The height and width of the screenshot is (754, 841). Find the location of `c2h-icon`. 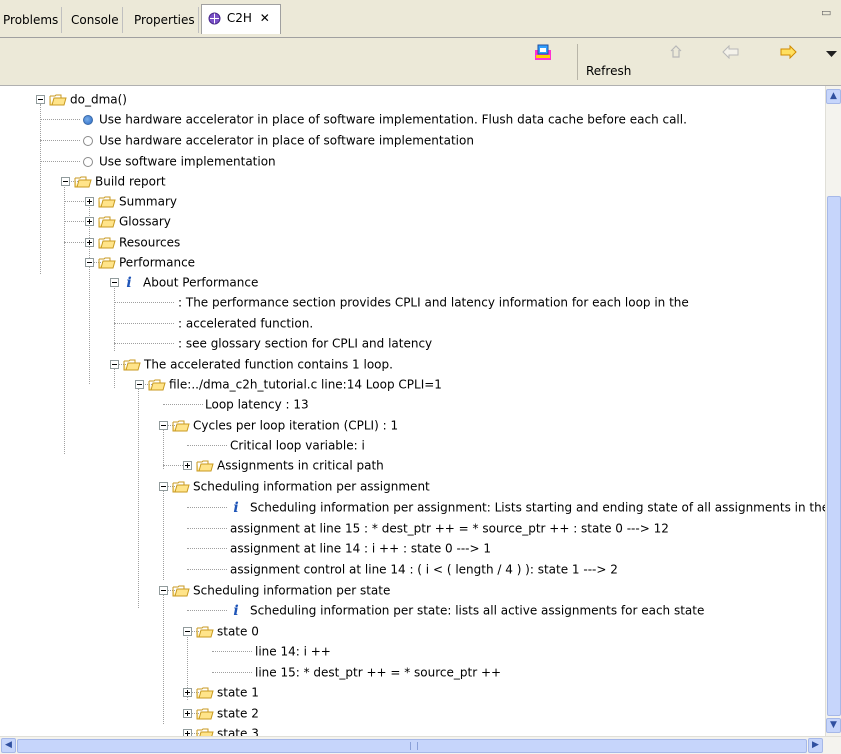

c2h-icon is located at coordinates (214, 18).